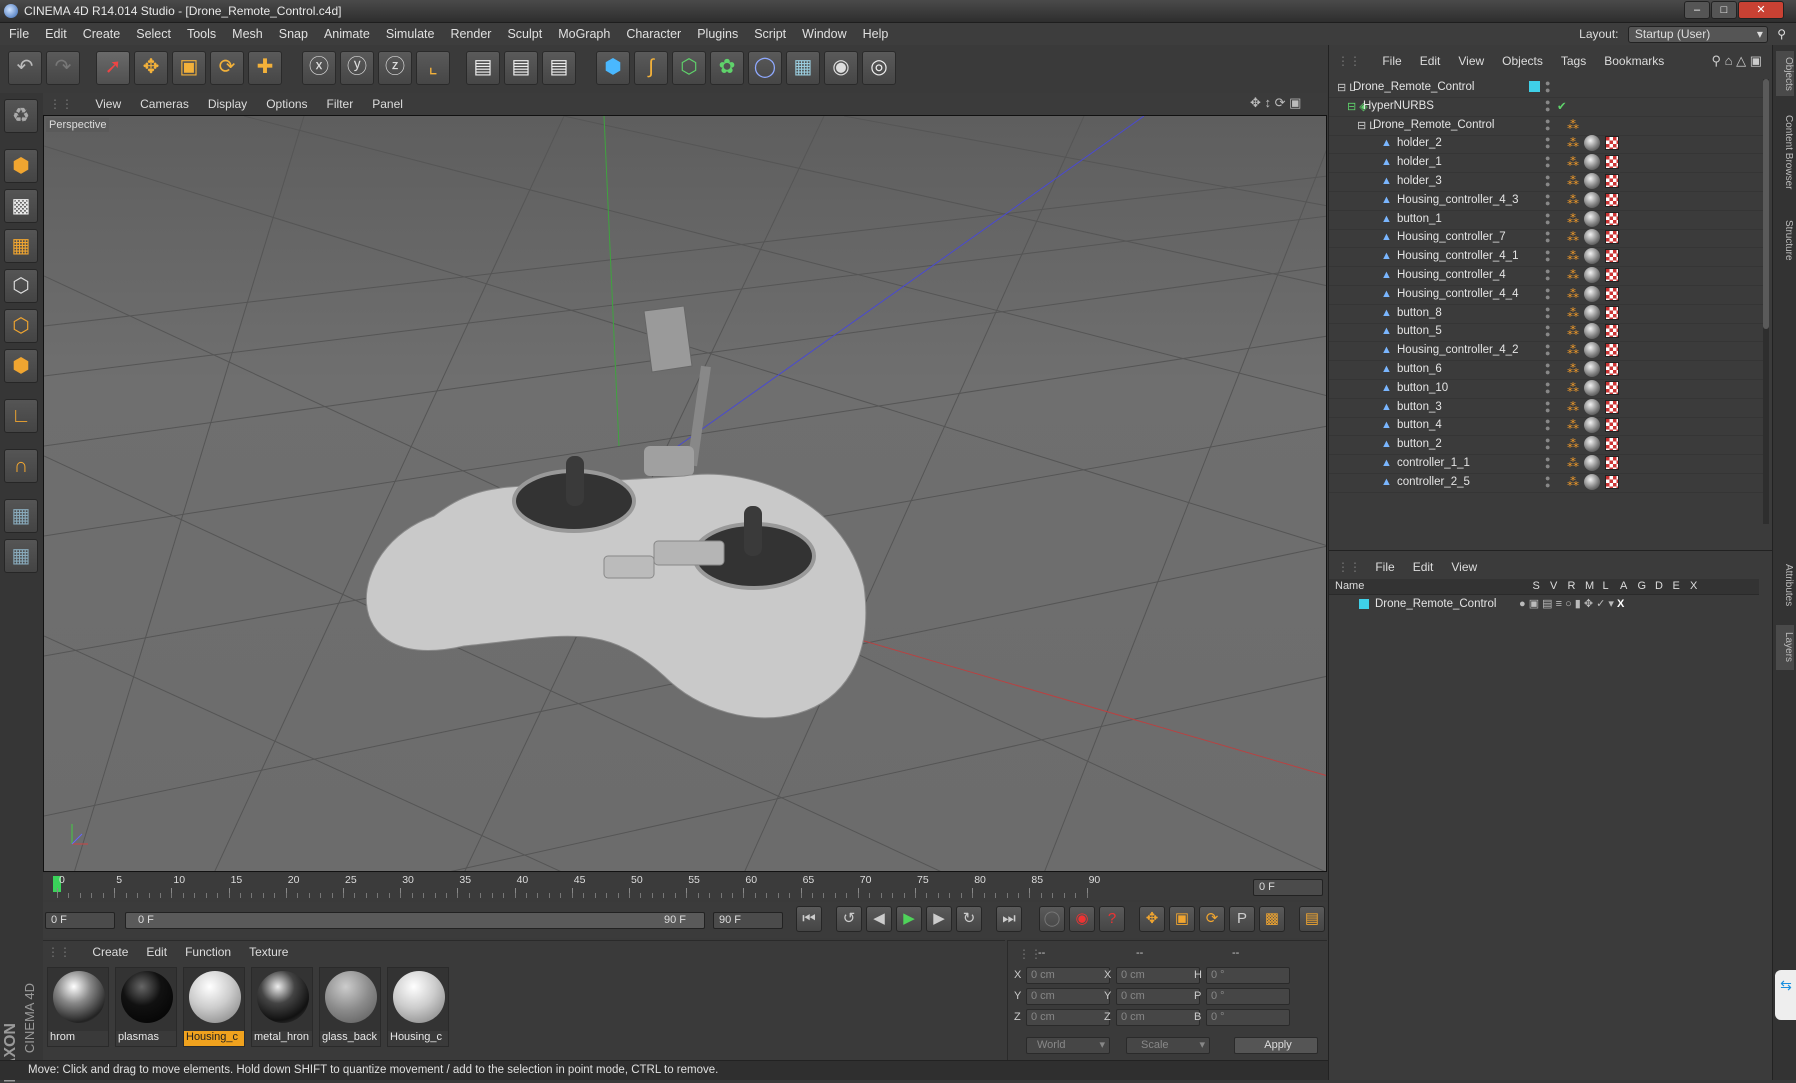 This screenshot has height=1083, width=1796. What do you see at coordinates (879, 68) in the screenshot?
I see `light-icon: ◎` at bounding box center [879, 68].